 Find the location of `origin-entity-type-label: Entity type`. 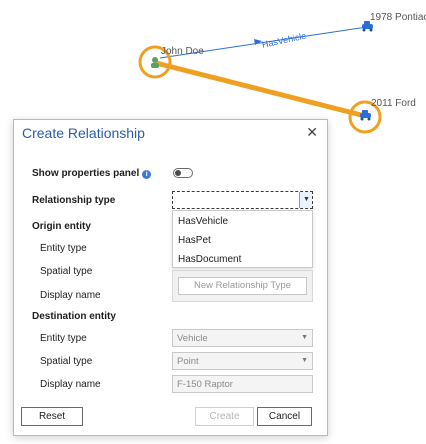

origin-entity-type-label: Entity type is located at coordinates (63, 248).